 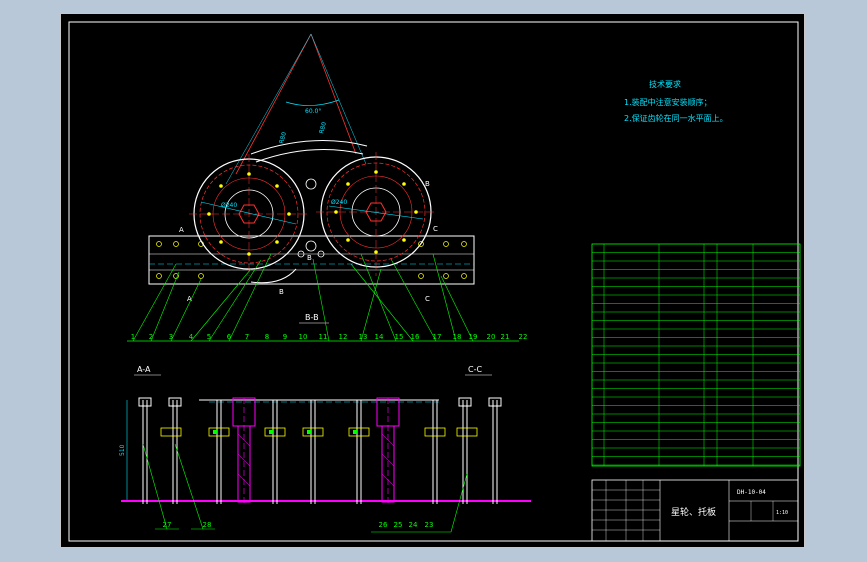 What do you see at coordinates (329, 337) in the screenshot?
I see `balloons-top: 1 2 3 4 5 6 7 8 9 10 11 12 13 14 15 16 17 18 19 20 21 22` at bounding box center [329, 337].